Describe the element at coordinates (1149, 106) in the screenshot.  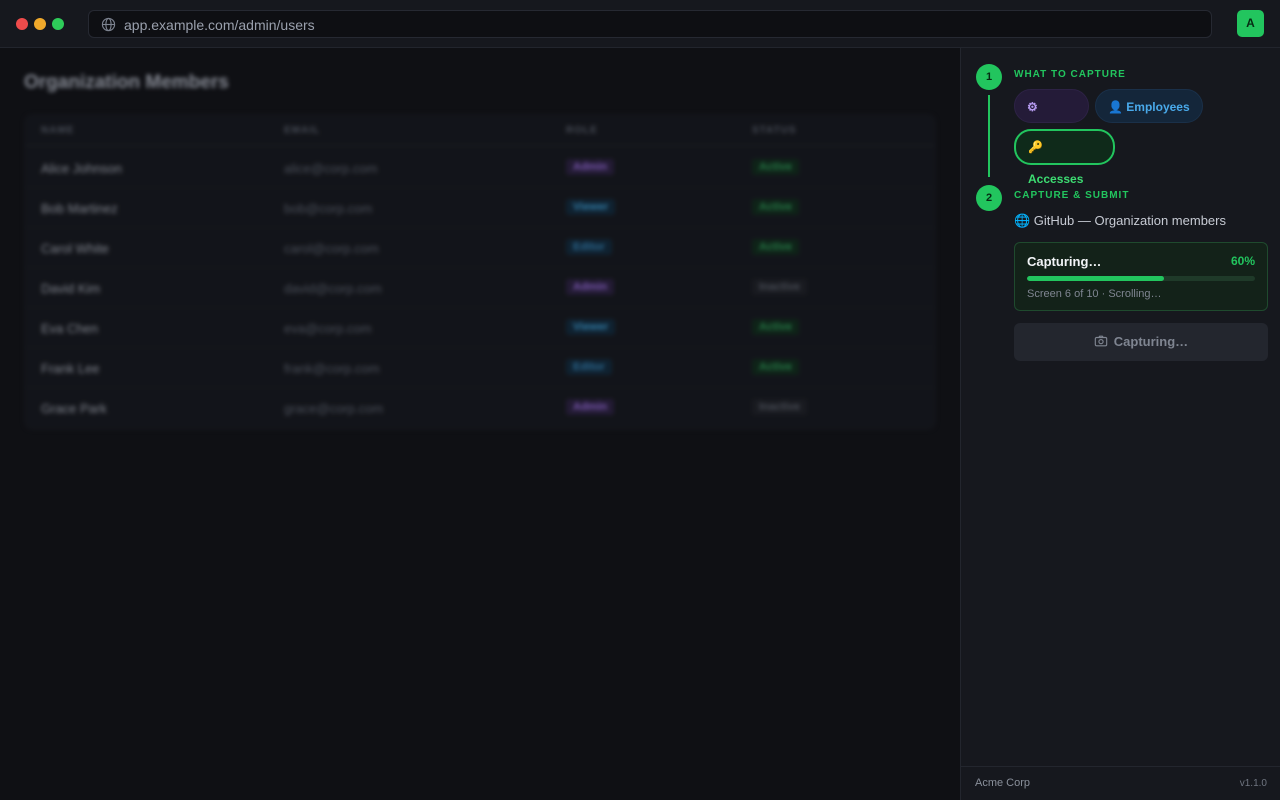
I see `capture-type-employees-chip: 👤 Employees` at that location.